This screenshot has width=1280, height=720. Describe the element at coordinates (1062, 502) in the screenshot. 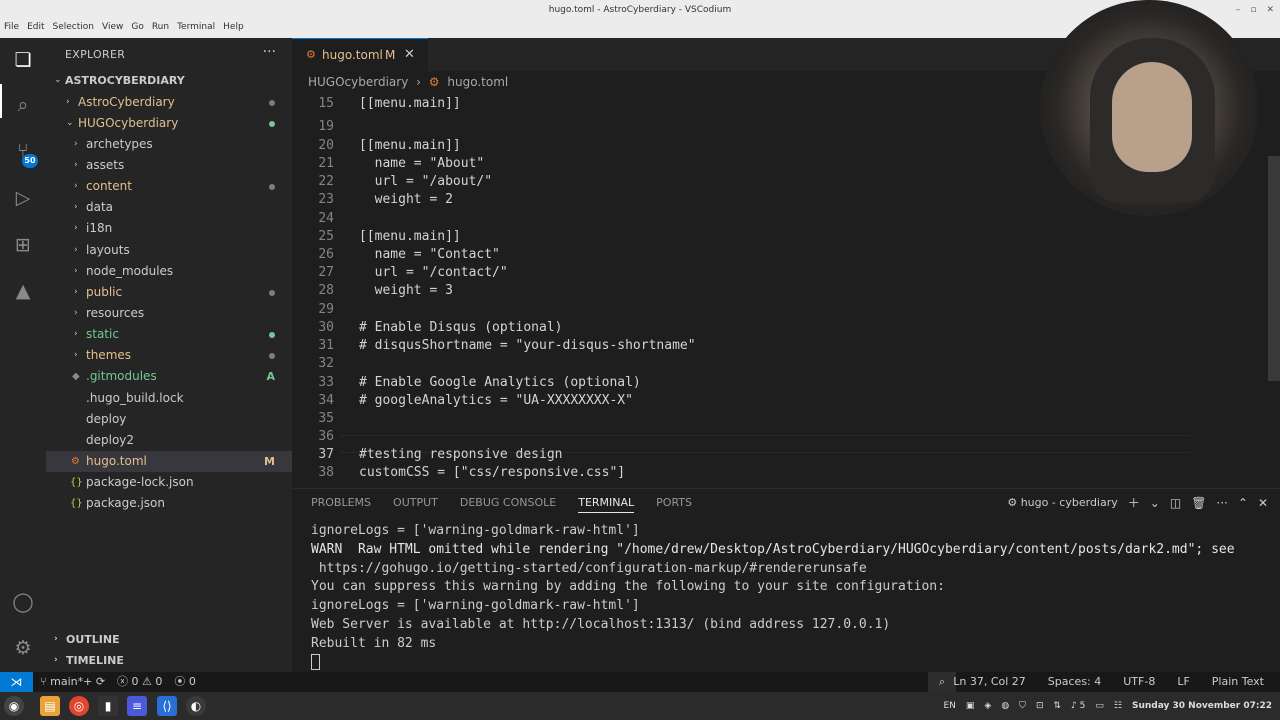

I see `terminal-name: ⚙ hugo - cyberdiary` at that location.